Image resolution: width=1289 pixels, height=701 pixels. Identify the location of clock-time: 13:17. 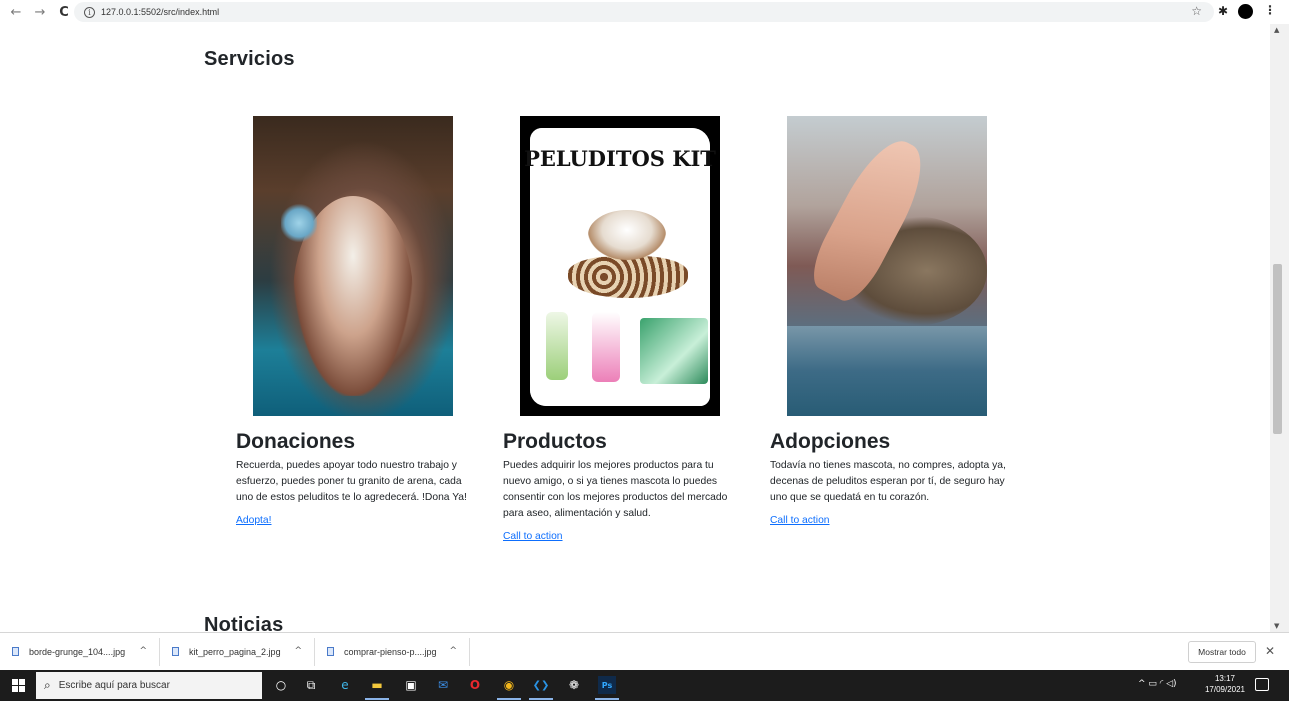
(1225, 678).